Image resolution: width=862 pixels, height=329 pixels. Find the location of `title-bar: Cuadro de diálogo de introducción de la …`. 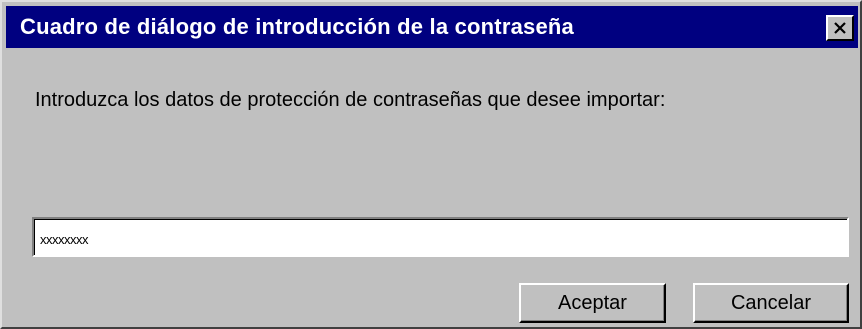

title-bar: Cuadro de diálogo de introducción de la … is located at coordinates (432, 27).